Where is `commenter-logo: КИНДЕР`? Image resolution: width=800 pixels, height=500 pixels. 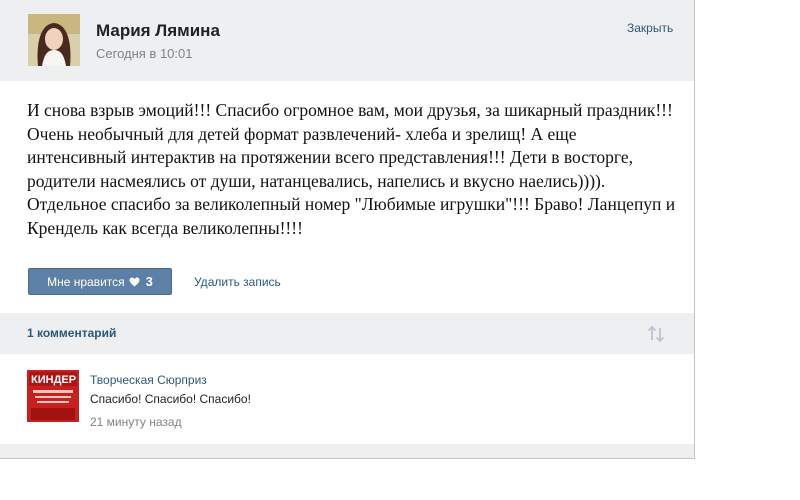
commenter-logo: КИНДЕР is located at coordinates (53, 396).